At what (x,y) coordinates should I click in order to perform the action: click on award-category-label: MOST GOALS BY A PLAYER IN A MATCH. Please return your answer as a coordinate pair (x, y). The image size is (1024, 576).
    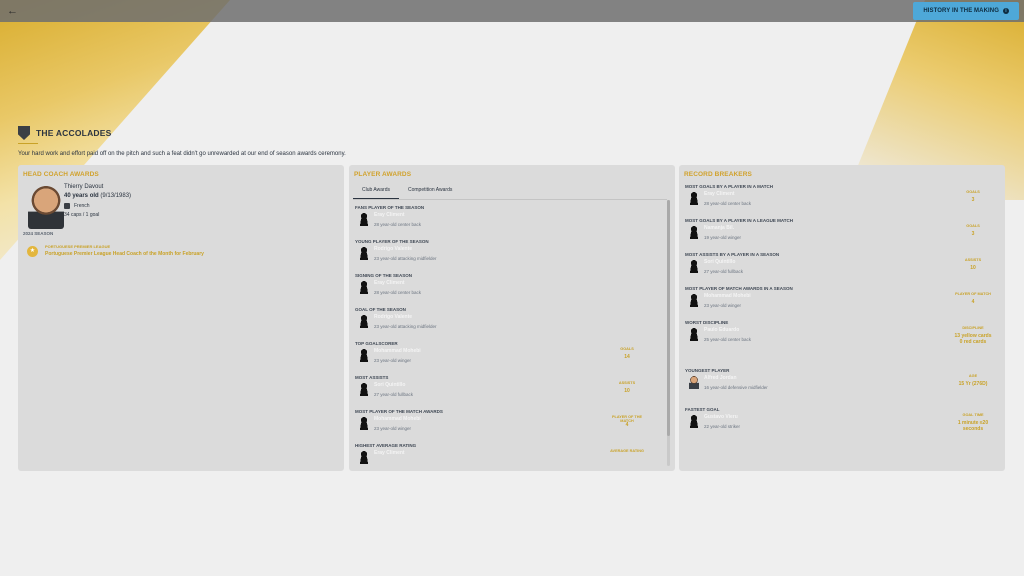
    Looking at the image, I should click on (729, 186).